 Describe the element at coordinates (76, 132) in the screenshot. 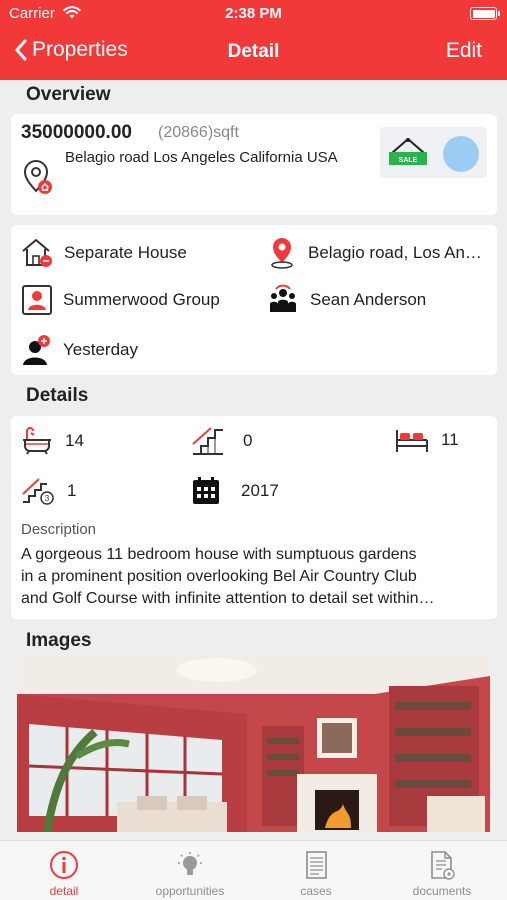

I see `property-price: 35000000.00` at that location.